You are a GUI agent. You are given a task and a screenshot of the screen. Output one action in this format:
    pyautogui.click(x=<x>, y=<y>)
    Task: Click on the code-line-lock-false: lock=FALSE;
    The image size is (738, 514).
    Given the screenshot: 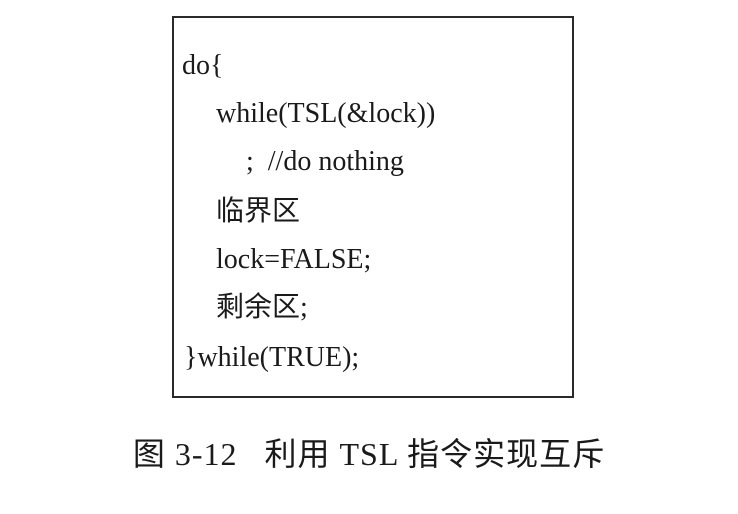 What is the action you would take?
    pyautogui.click(x=294, y=259)
    